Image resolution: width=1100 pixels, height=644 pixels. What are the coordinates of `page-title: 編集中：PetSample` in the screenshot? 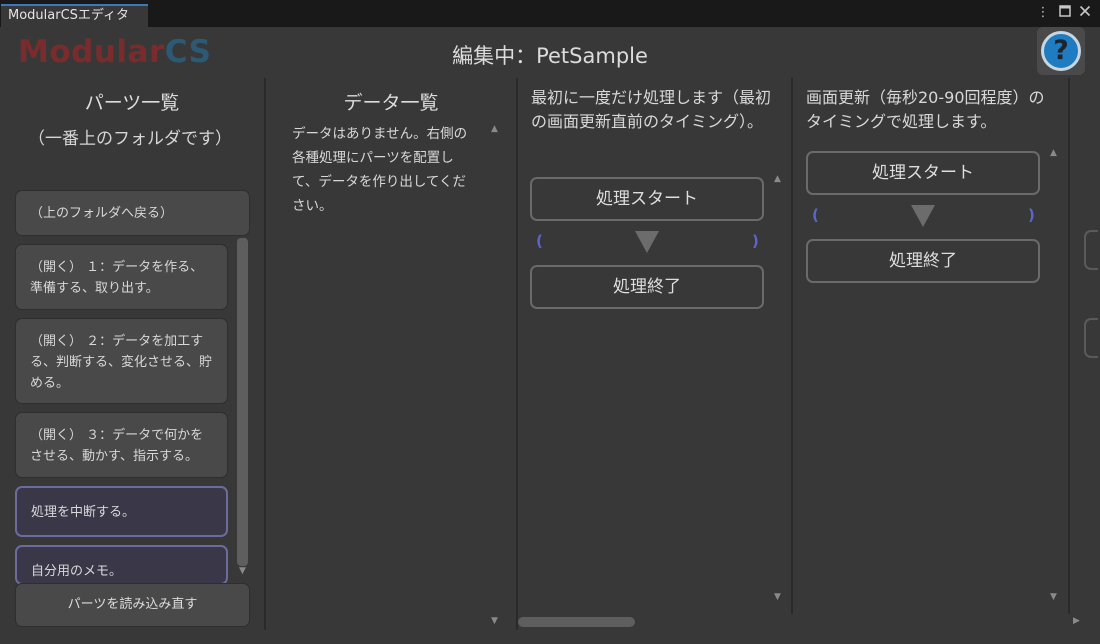 It's located at (550, 56).